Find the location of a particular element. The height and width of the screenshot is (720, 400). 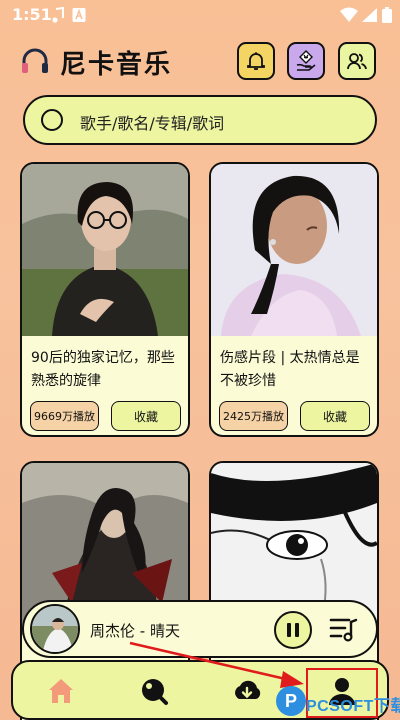

discover-icon is located at coordinates (155, 692).